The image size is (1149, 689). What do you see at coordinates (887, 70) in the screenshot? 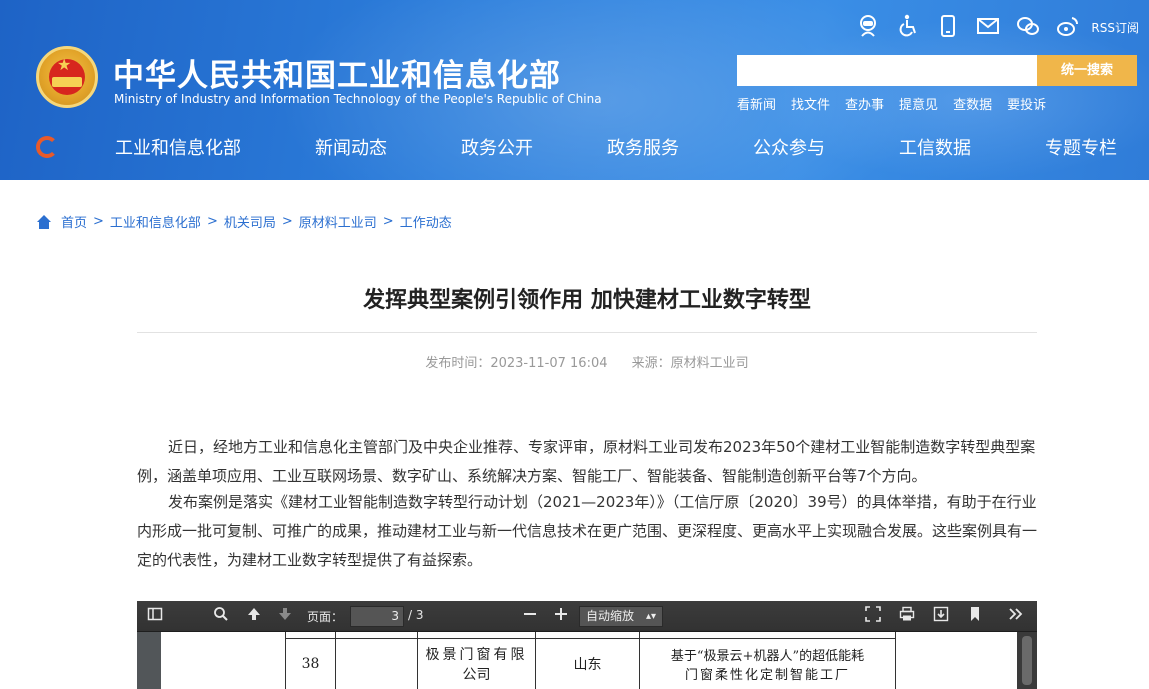
I see `search-input` at bounding box center [887, 70].